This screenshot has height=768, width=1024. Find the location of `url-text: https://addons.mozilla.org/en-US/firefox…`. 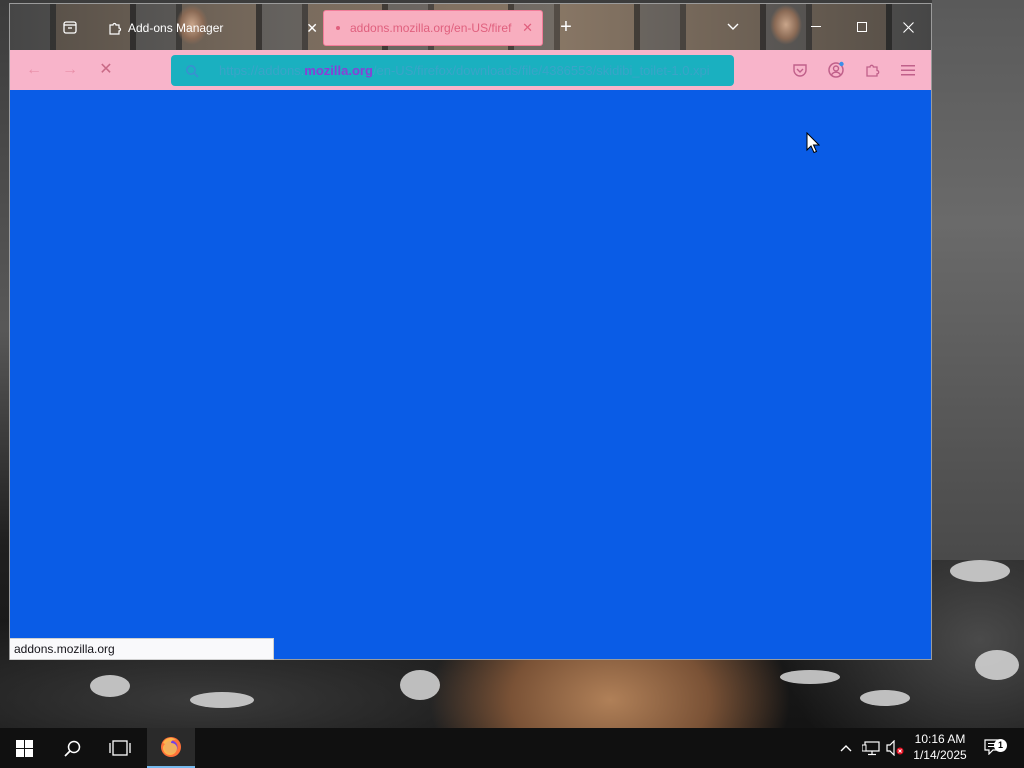

url-text: https://addons.mozilla.org/en-US/firefox… is located at coordinates (464, 70).